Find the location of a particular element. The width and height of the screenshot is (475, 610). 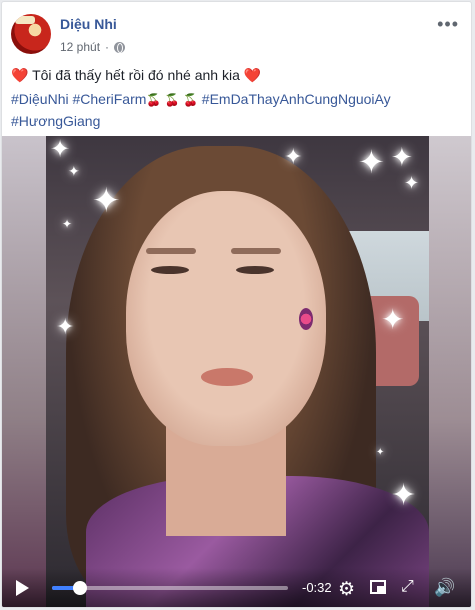

progress-handle is located at coordinates (80, 588).